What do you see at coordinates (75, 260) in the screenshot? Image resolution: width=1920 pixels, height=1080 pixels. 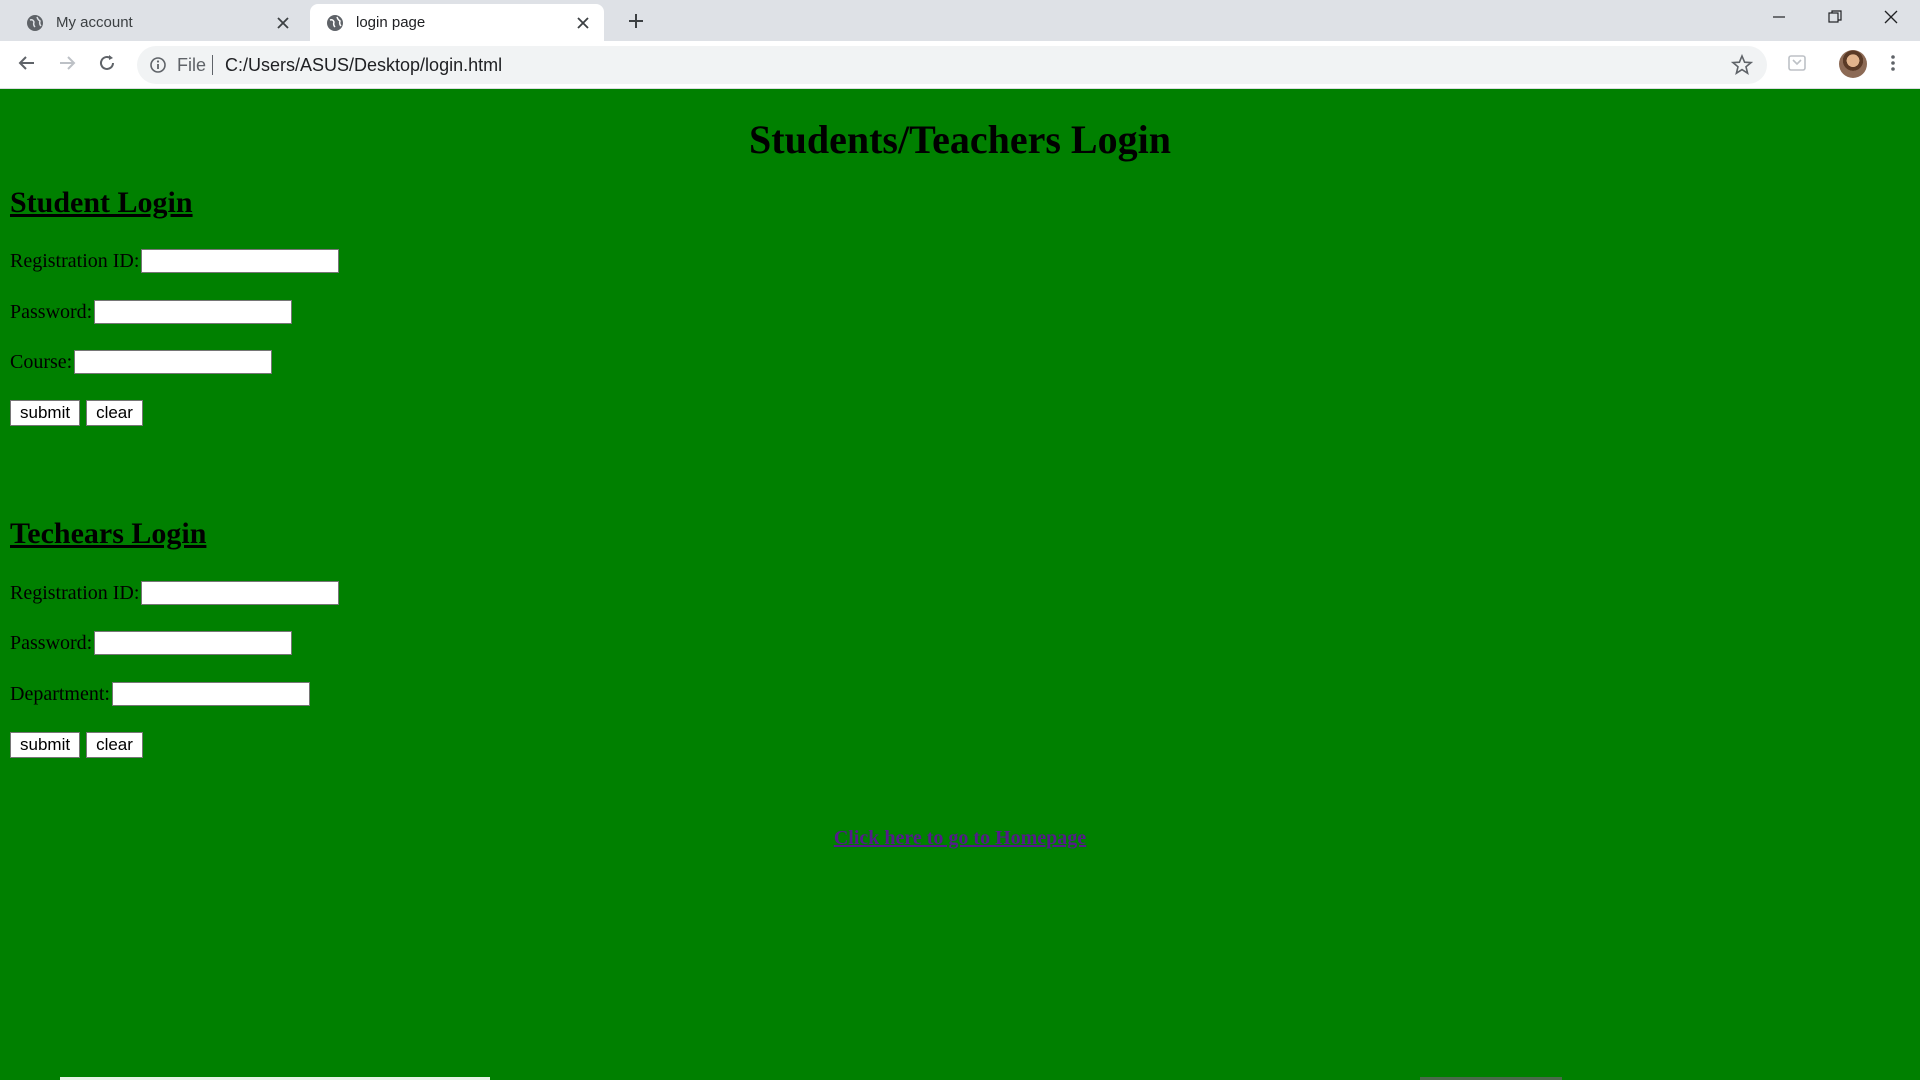 I see `student-registration-label: Registration ID:` at bounding box center [75, 260].